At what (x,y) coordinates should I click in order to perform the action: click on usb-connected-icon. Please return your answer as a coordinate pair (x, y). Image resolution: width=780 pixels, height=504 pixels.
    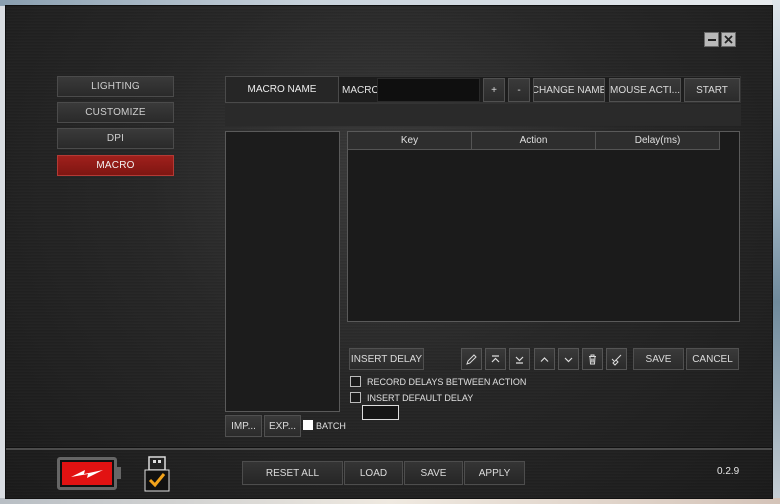
    Looking at the image, I should click on (157, 474).